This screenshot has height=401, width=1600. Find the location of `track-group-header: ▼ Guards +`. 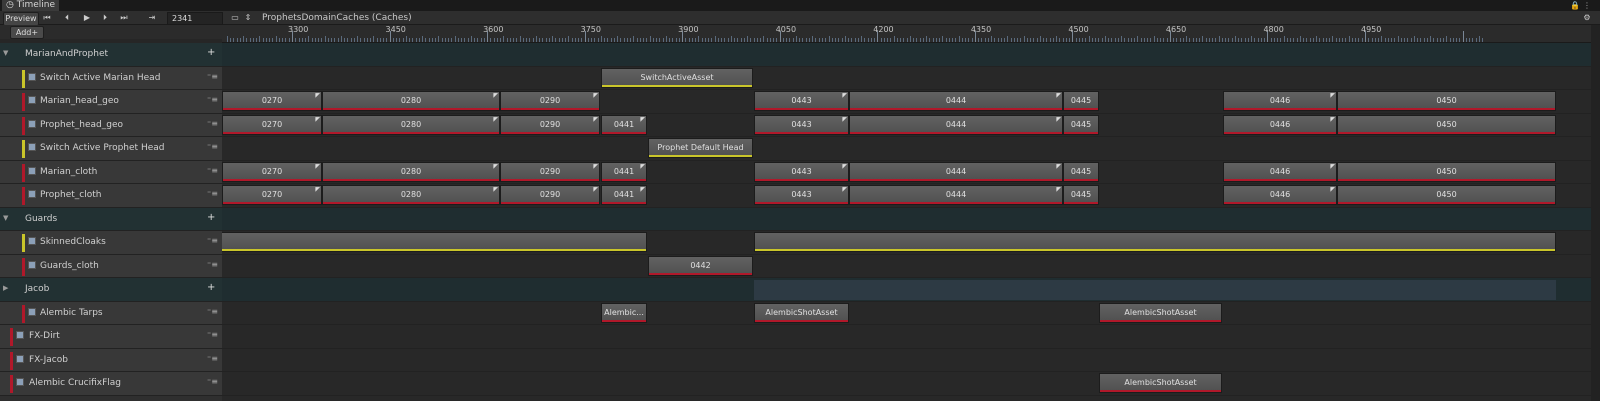

track-group-header: ▼ Guards + is located at coordinates (111, 219).